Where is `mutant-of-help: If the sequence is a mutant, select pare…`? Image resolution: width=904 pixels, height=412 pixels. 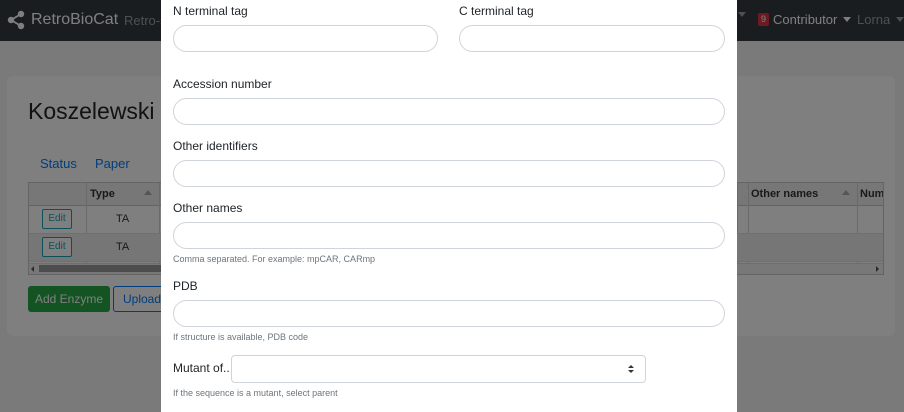
mutant-of-help: If the sequence is a mutant, select pare… is located at coordinates (255, 393).